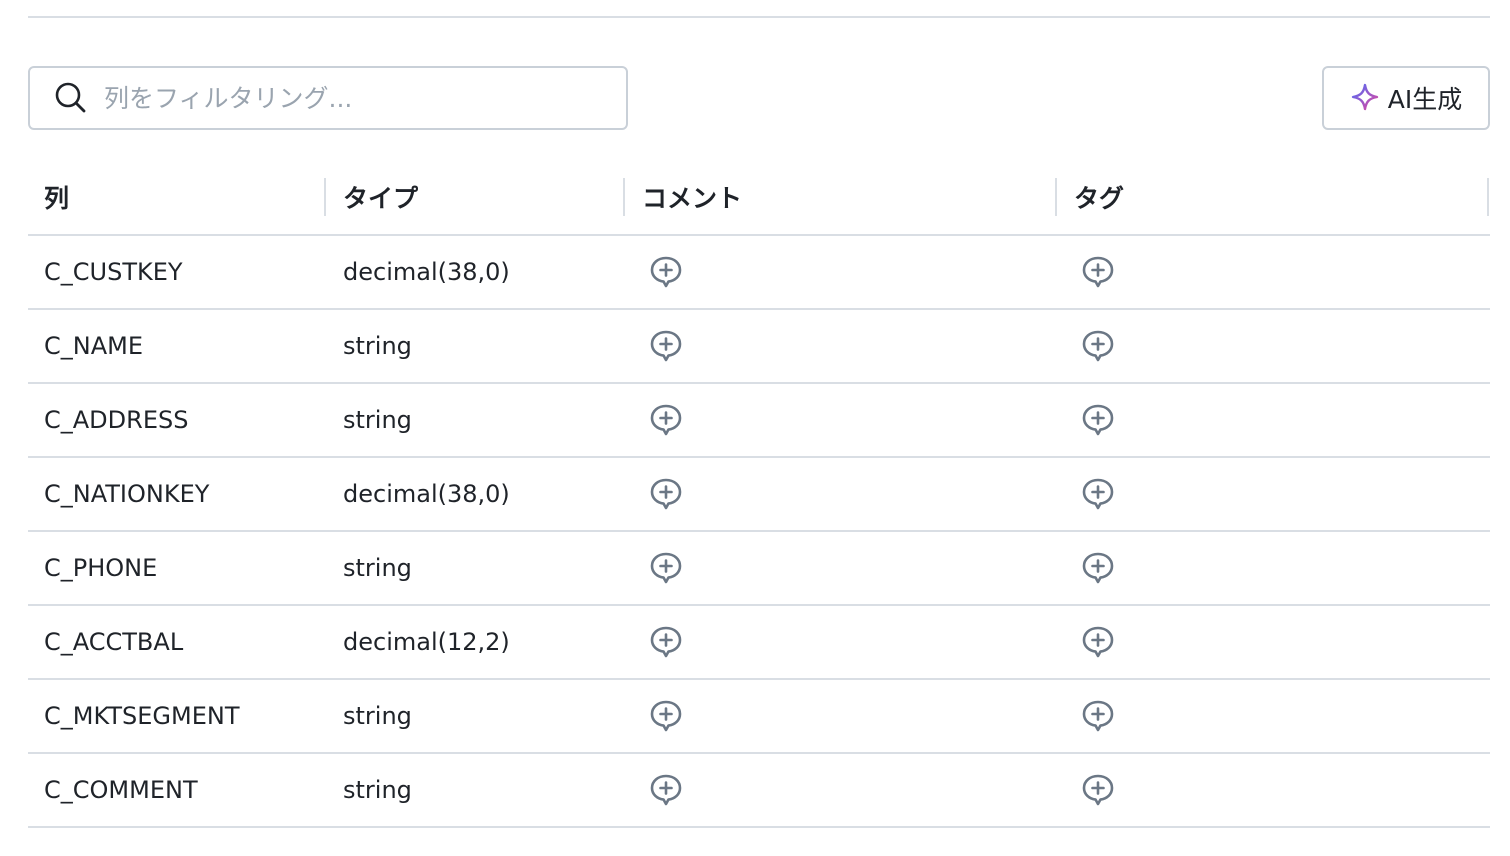 The image size is (1510, 856). Describe the element at coordinates (759, 421) in the screenshot. I see `table-row: C_ADDRESS string` at that location.